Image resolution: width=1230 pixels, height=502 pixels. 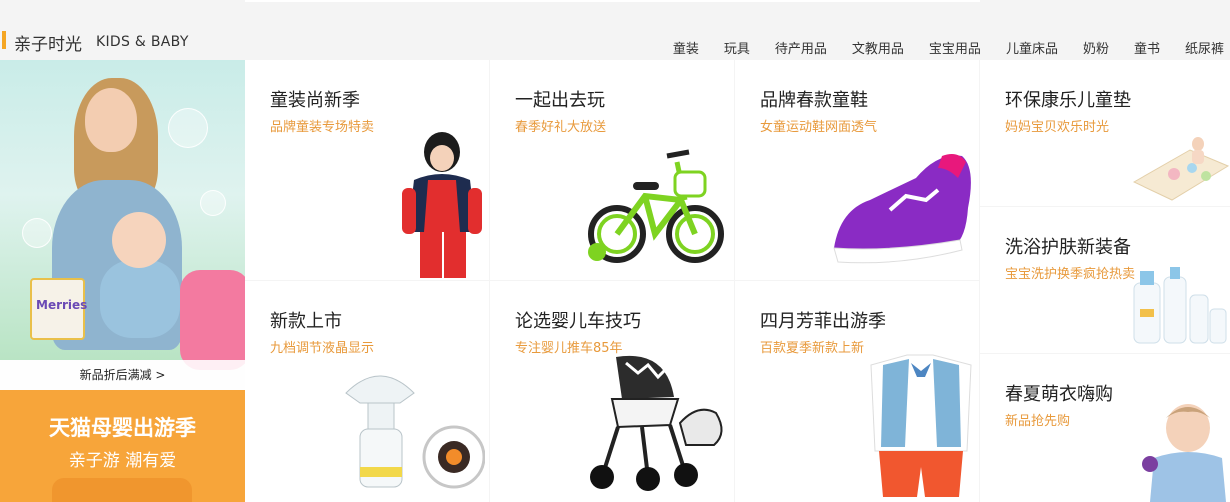 I want to click on card-subtitle: 品牌童装专场特卖, so click(x=322, y=127).